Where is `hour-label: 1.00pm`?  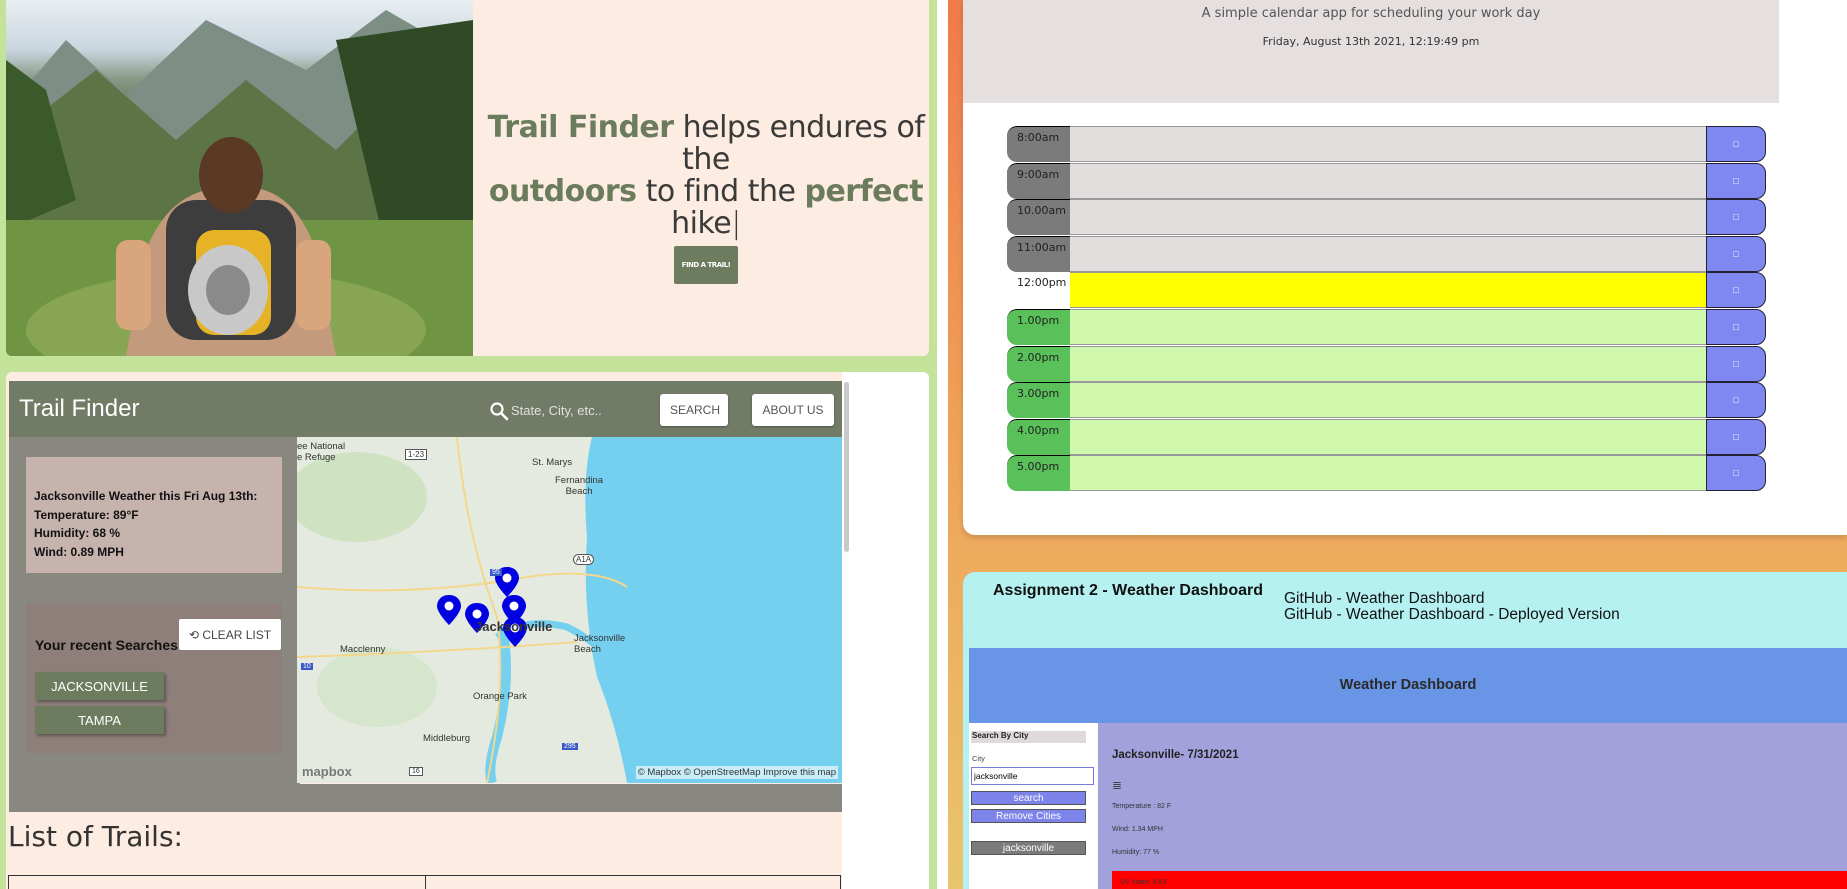 hour-label: 1.00pm is located at coordinates (1038, 327).